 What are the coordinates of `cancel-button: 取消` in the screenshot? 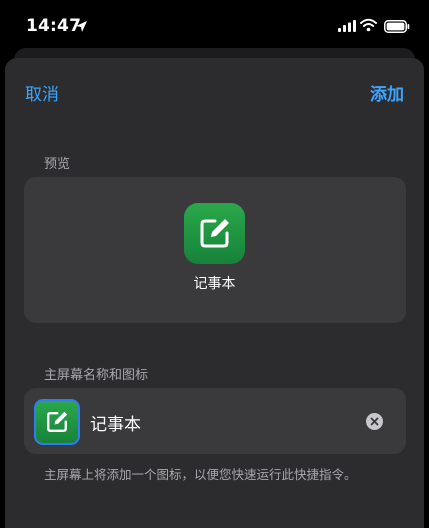 It's located at (42, 92).